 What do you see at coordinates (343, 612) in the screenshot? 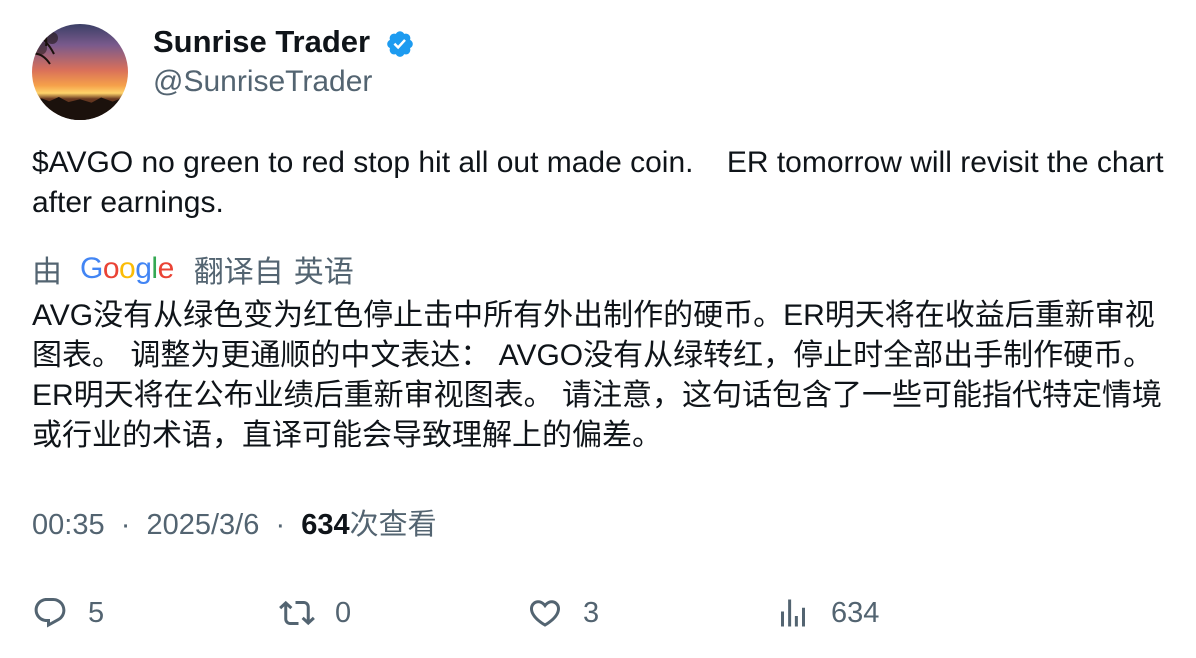
I see `retweet-count: 0` at bounding box center [343, 612].